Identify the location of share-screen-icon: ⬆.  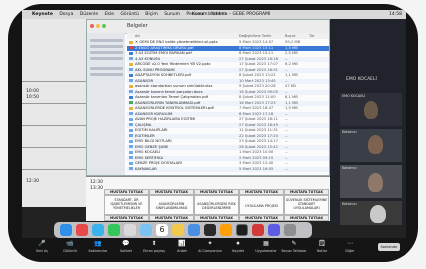
(154, 243).